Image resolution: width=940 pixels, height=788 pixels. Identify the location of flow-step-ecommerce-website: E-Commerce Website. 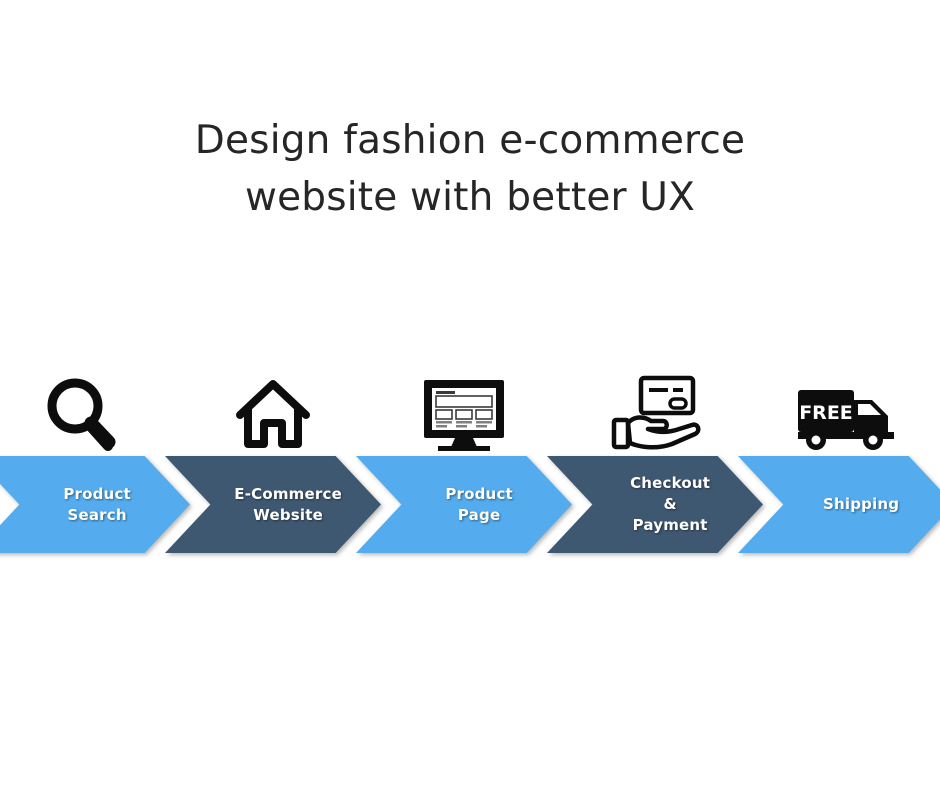
(273, 460).